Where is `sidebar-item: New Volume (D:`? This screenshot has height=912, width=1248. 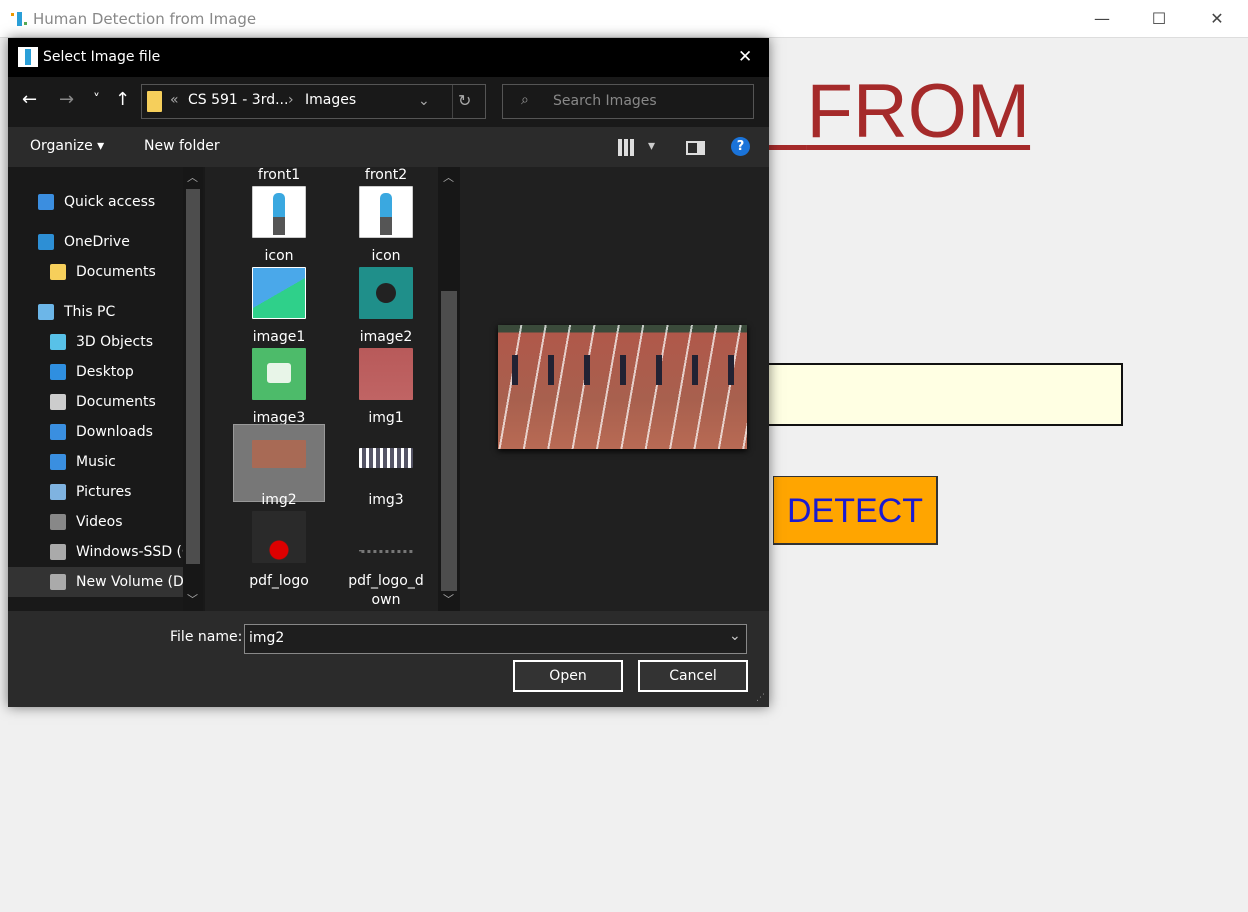
sidebar-item: New Volume (D: is located at coordinates (95, 582).